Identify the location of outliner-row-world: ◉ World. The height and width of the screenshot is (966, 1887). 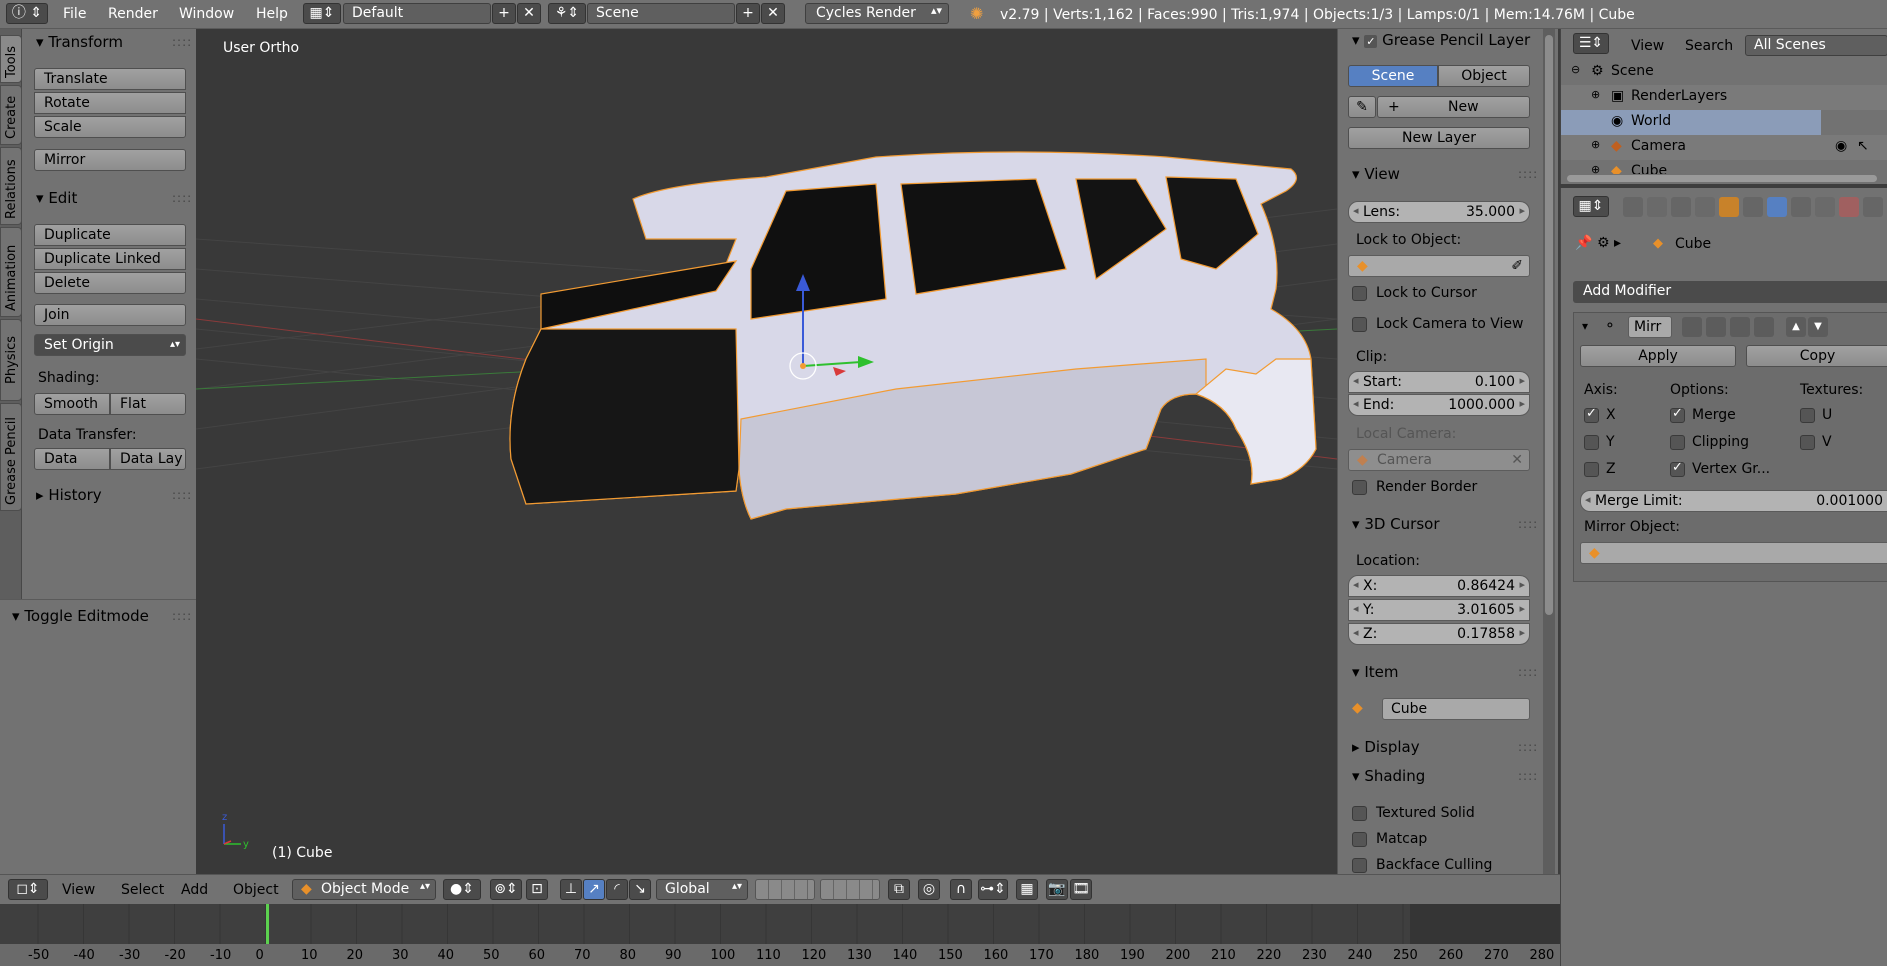
(1691, 122).